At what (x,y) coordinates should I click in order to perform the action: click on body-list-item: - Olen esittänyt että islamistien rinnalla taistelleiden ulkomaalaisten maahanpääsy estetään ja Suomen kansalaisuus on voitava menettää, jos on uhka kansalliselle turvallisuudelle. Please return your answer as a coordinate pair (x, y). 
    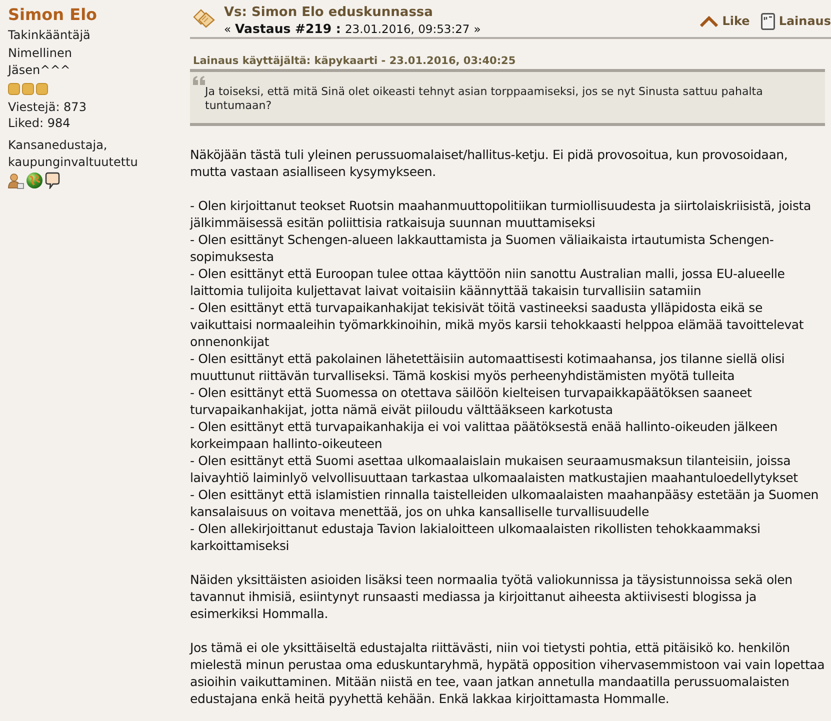
    Looking at the image, I should click on (505, 503).